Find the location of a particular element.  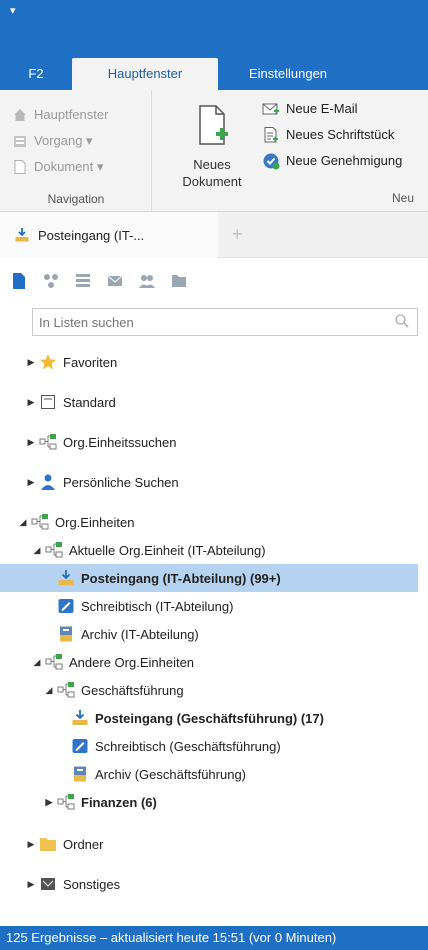

new-document-label-line1: Neues is located at coordinates (212, 164).